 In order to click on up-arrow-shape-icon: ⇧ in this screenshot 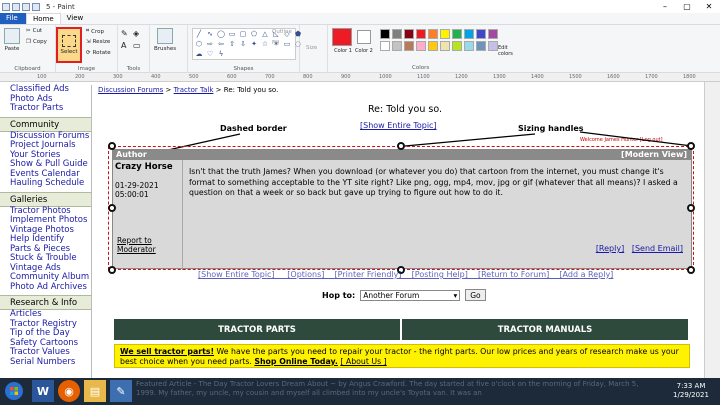, I will do `click(232, 44)`.